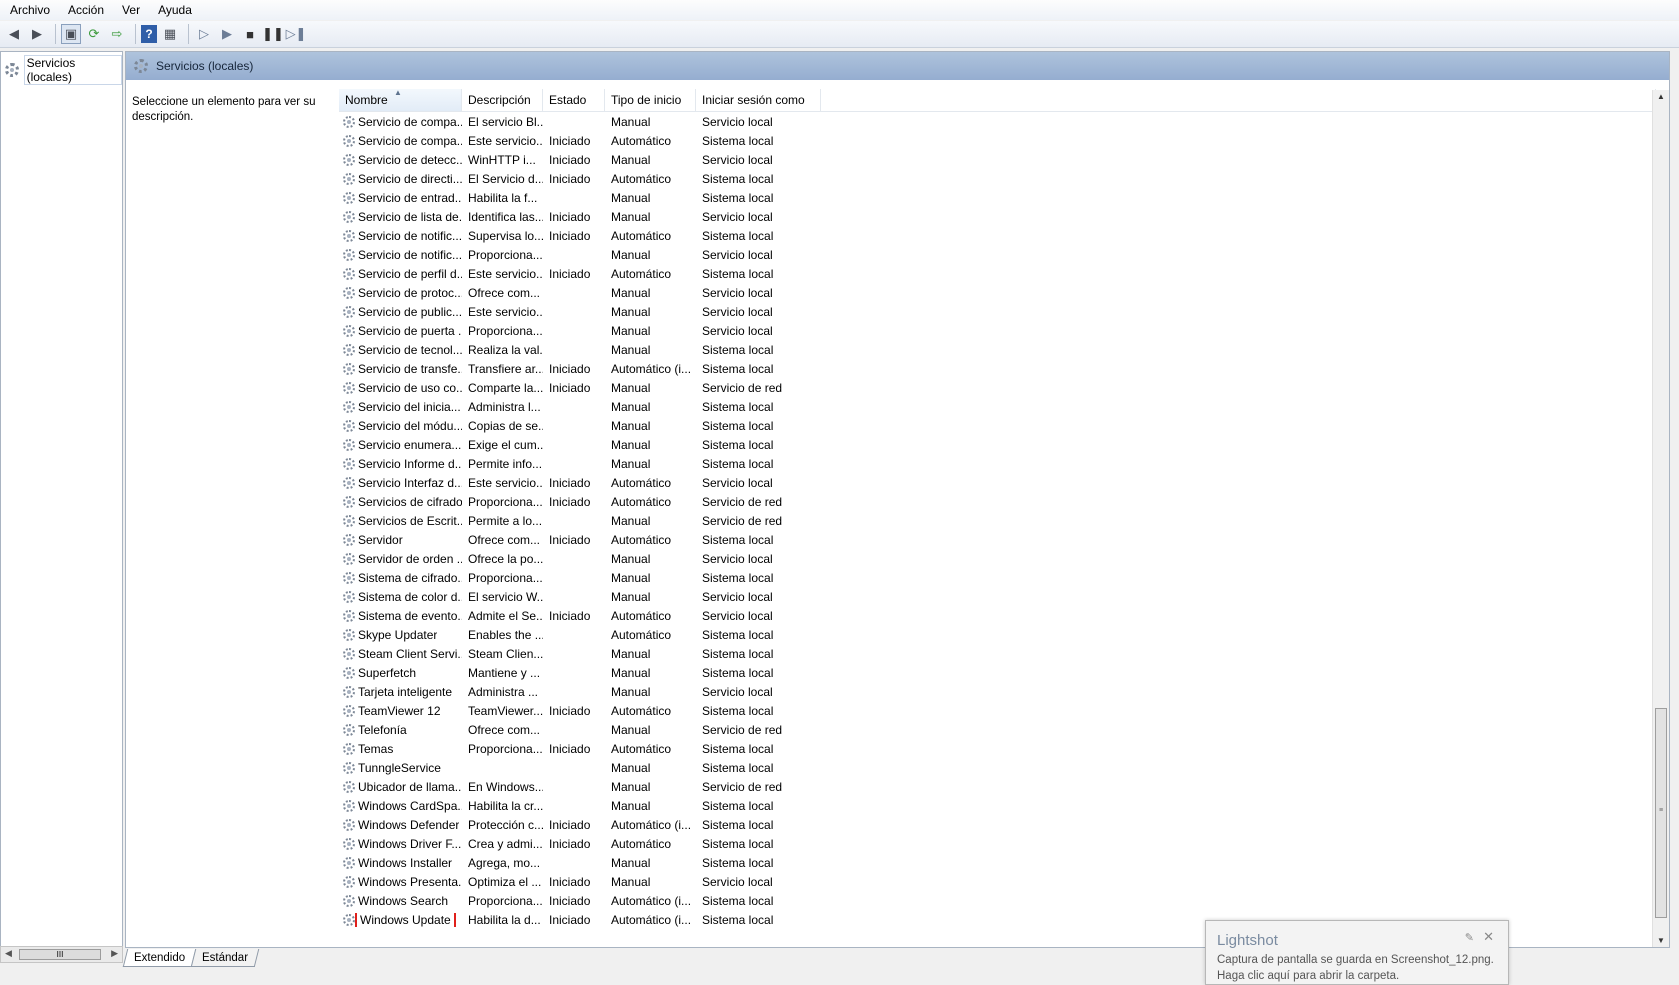  What do you see at coordinates (63, 70) in the screenshot?
I see `tree-node-servicios: Servicios (locales)` at bounding box center [63, 70].